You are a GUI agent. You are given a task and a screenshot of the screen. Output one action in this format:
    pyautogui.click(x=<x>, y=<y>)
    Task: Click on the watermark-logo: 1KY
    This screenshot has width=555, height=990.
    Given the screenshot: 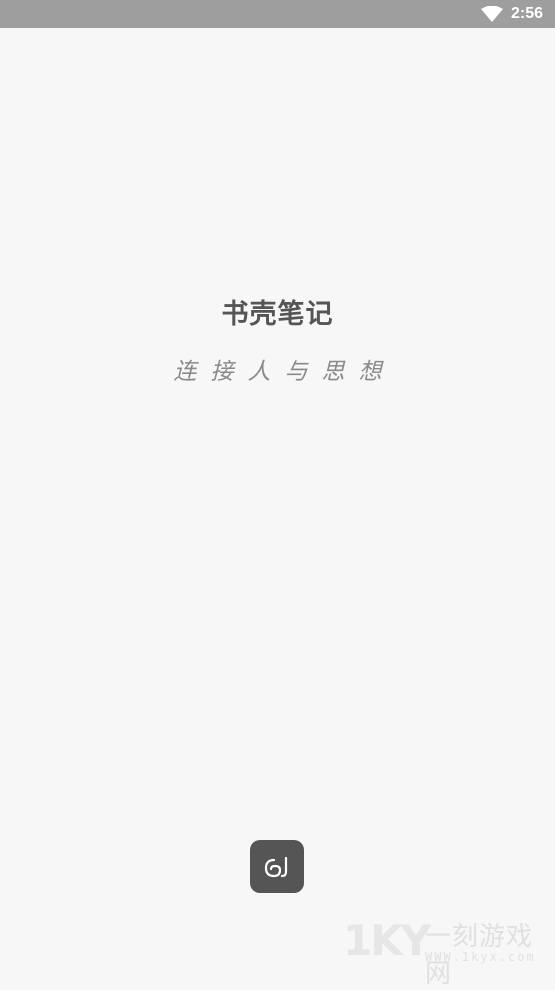 What is the action you would take?
    pyautogui.click(x=387, y=940)
    